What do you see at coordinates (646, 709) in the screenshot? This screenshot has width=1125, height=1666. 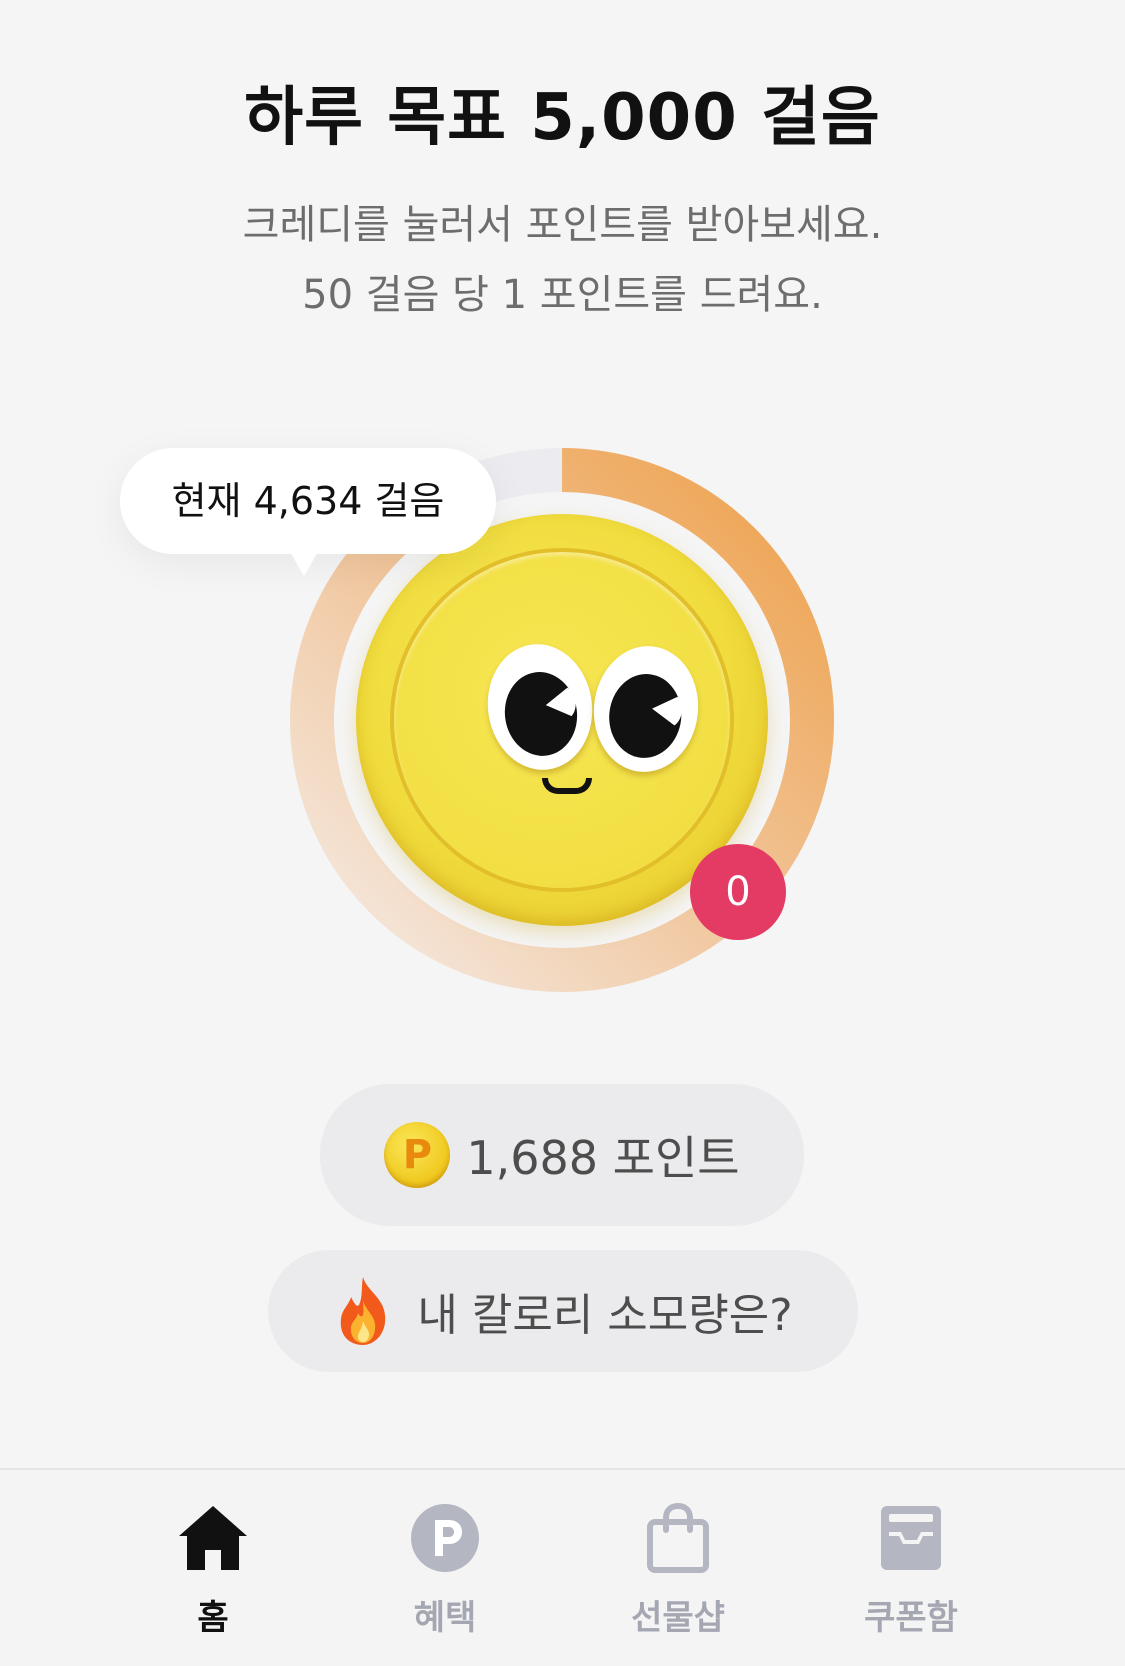 I see `right-eye` at bounding box center [646, 709].